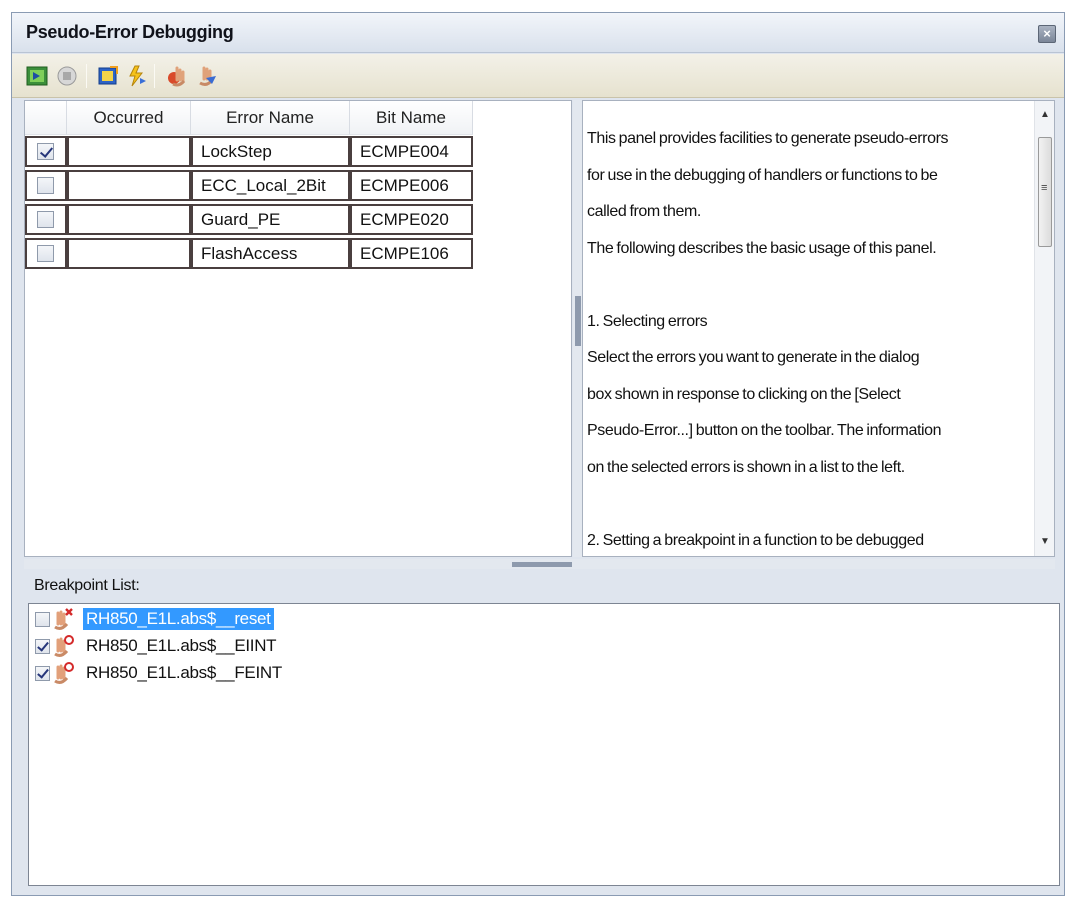 This screenshot has width=1066, height=897. What do you see at coordinates (270, 151) in the screenshot?
I see `error-name-cell: LockStep` at bounding box center [270, 151].